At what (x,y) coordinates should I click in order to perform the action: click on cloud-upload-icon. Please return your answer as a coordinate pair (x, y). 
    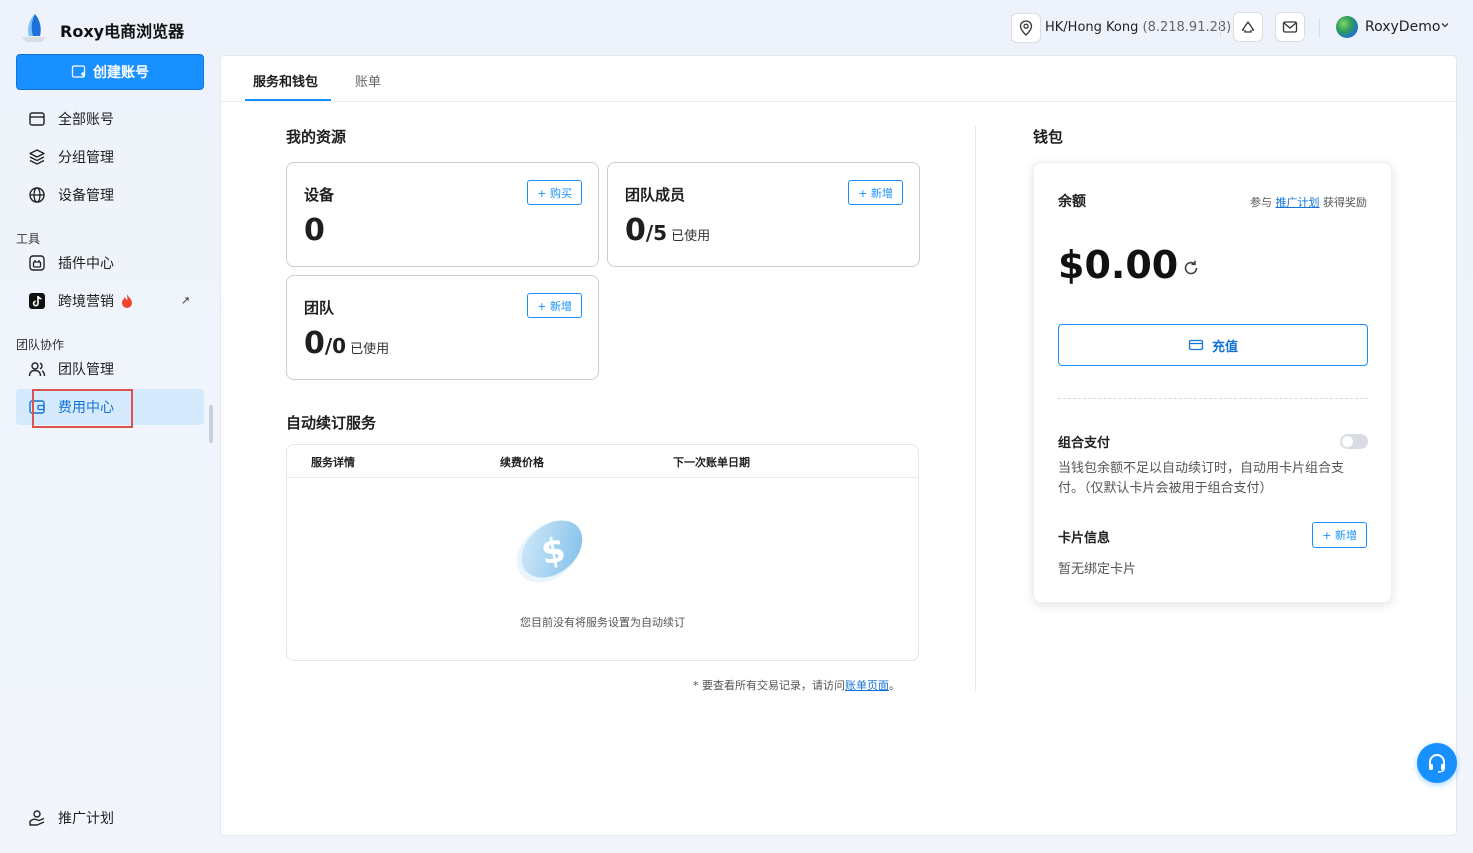
    Looking at the image, I should click on (1248, 27).